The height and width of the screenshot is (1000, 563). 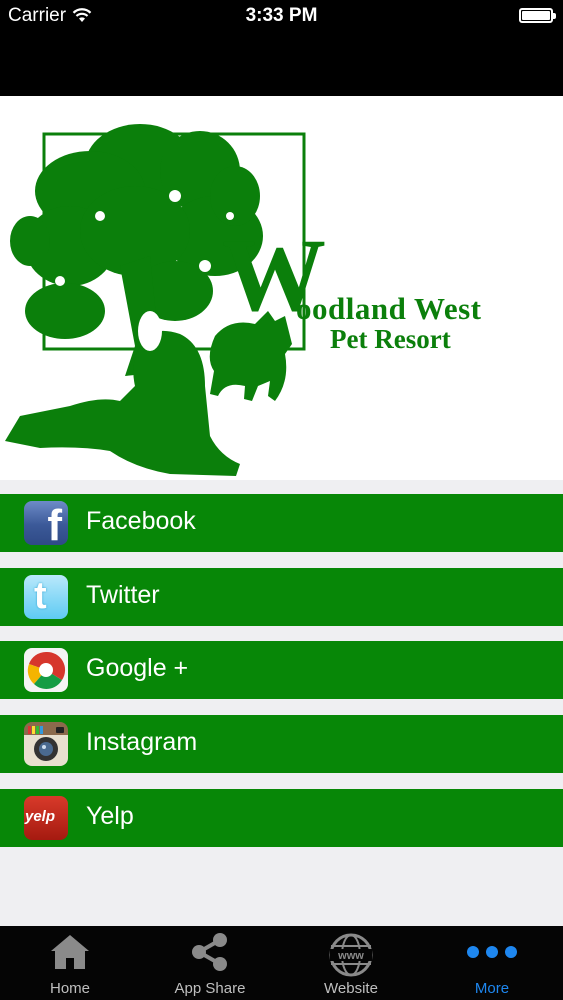 I want to click on tab-bar: Home App Share www Website More, so click(x=281, y=963).